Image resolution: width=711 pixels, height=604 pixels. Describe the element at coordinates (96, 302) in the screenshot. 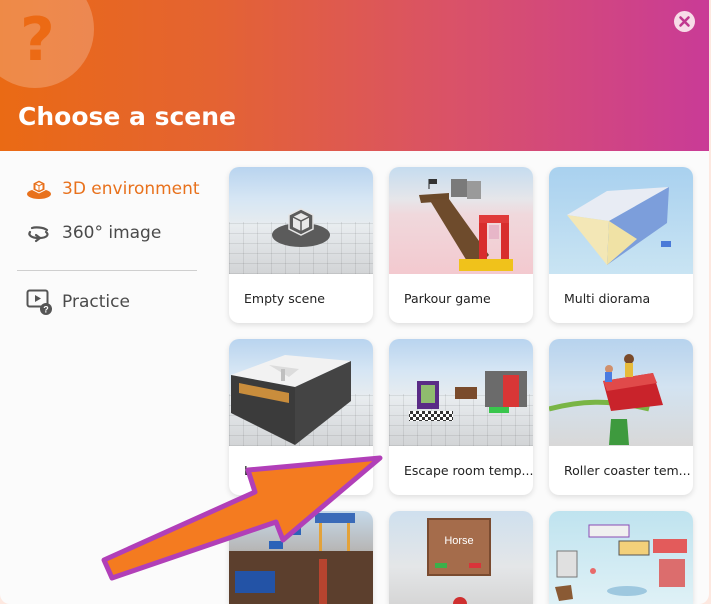

I see `sidebar-item-label: Practice` at that location.